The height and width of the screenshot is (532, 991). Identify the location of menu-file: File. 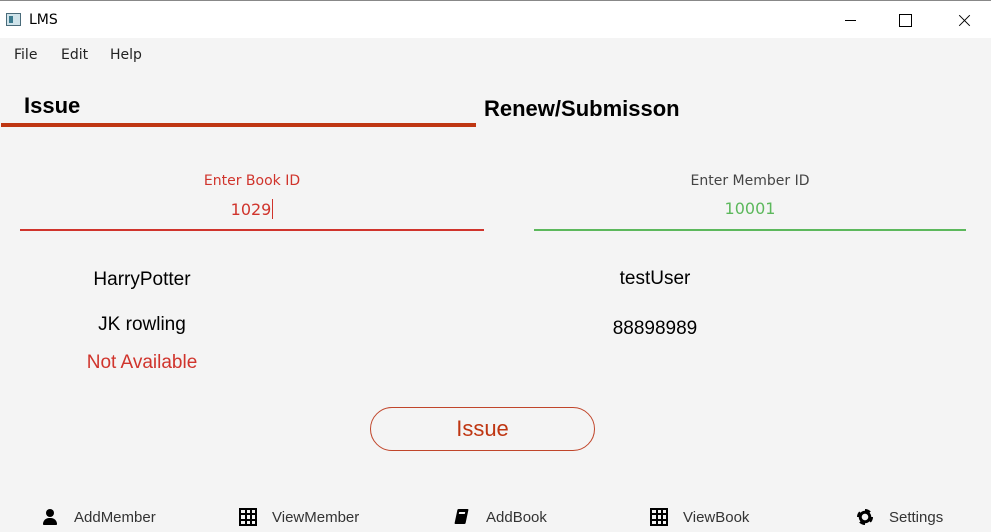
(25, 55).